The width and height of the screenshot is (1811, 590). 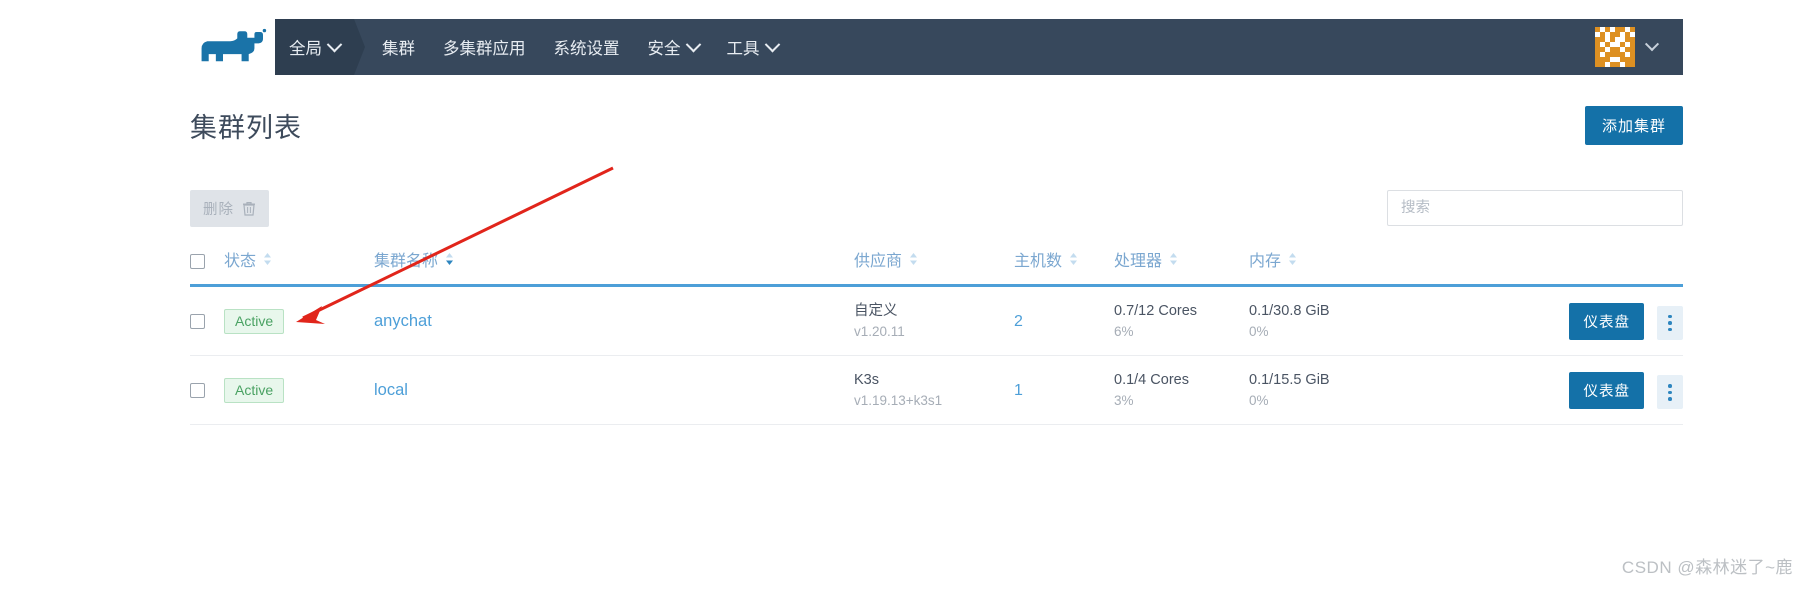 What do you see at coordinates (866, 380) in the screenshot?
I see `provider-name: K3s` at bounding box center [866, 380].